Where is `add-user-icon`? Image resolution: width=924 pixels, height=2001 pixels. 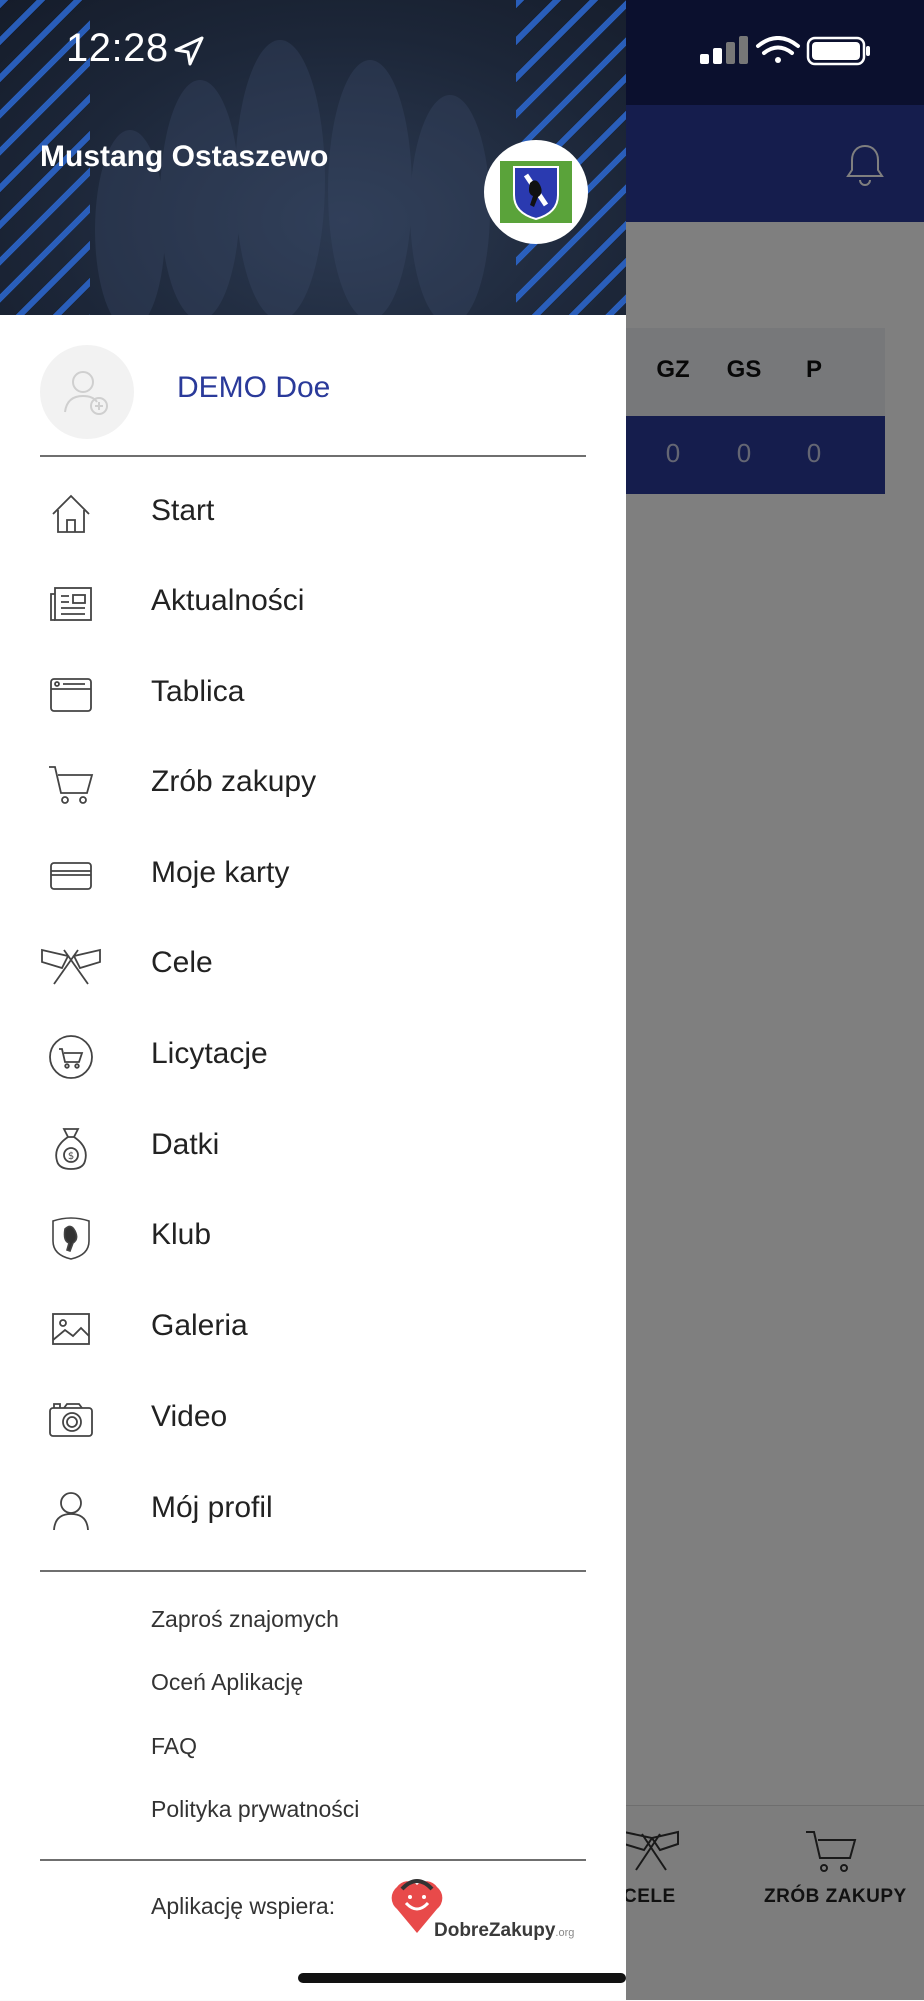
add-user-icon is located at coordinates (86, 393).